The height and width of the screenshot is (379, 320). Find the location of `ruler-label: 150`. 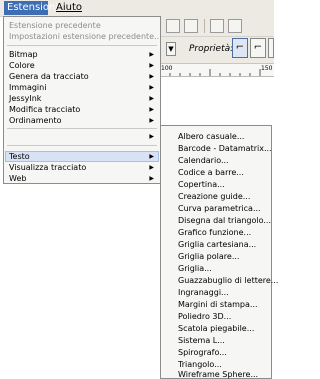

ruler-label: 150 is located at coordinates (267, 68).